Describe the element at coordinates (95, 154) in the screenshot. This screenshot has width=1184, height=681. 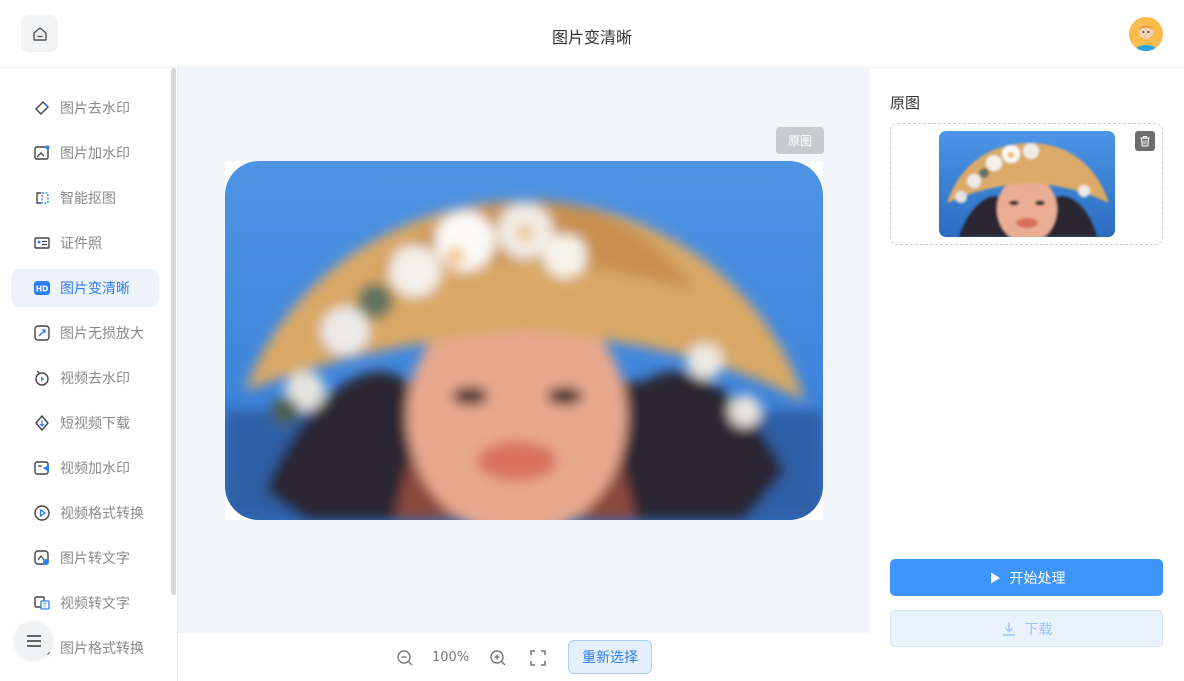
I see `sidebar-item-label: 图片加水印` at that location.